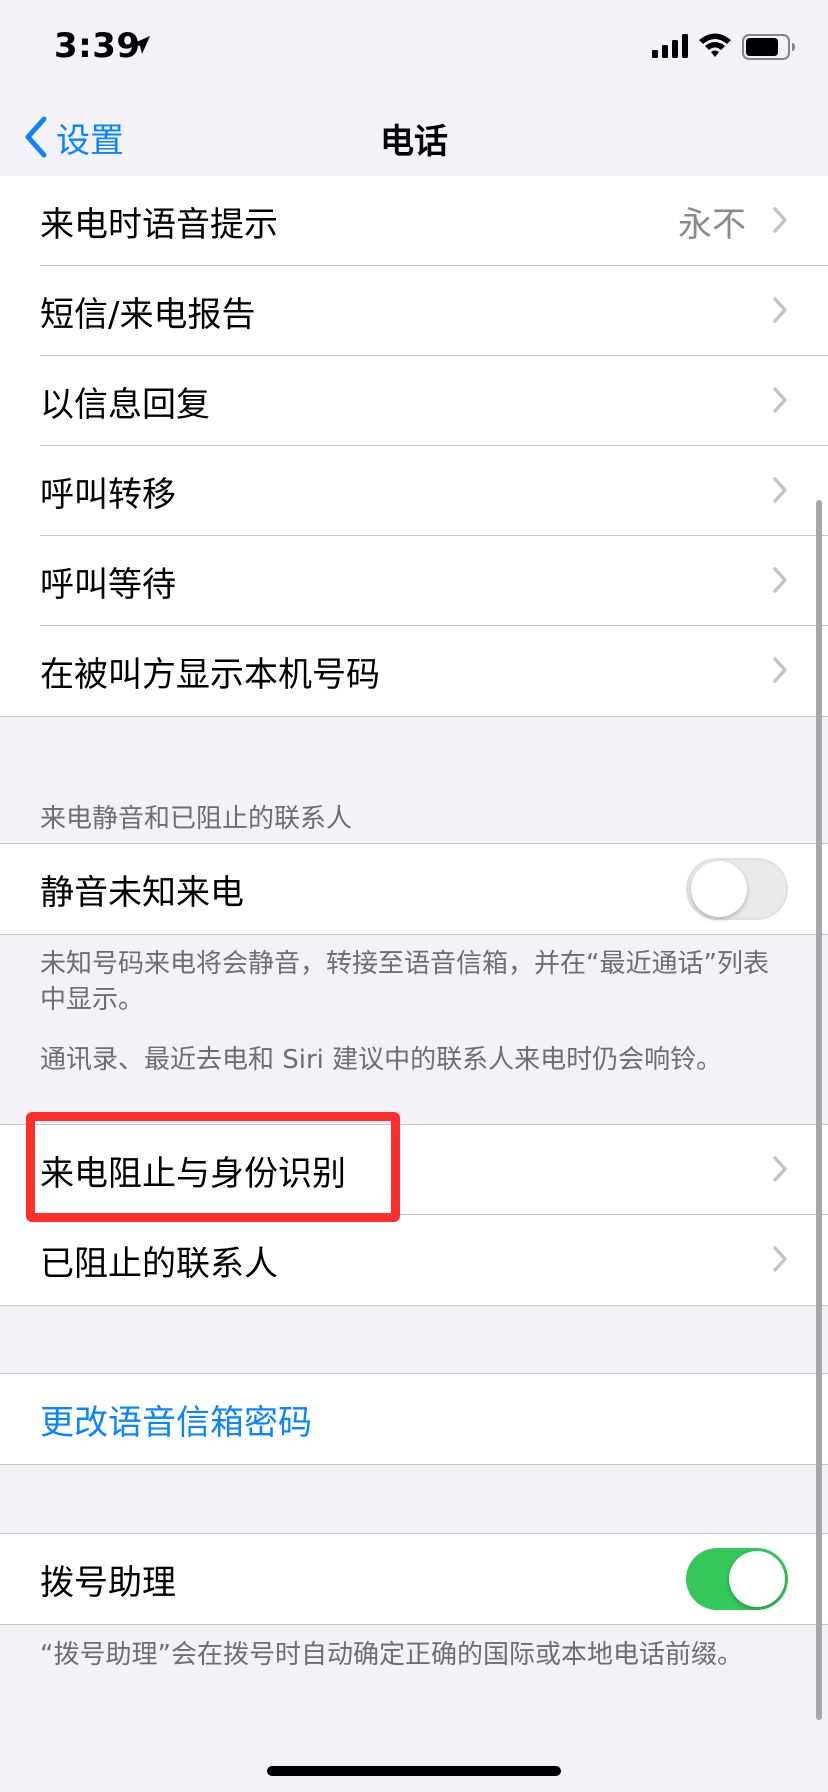  I want to click on row-dial-assist: 拨号助理, so click(414, 1579).